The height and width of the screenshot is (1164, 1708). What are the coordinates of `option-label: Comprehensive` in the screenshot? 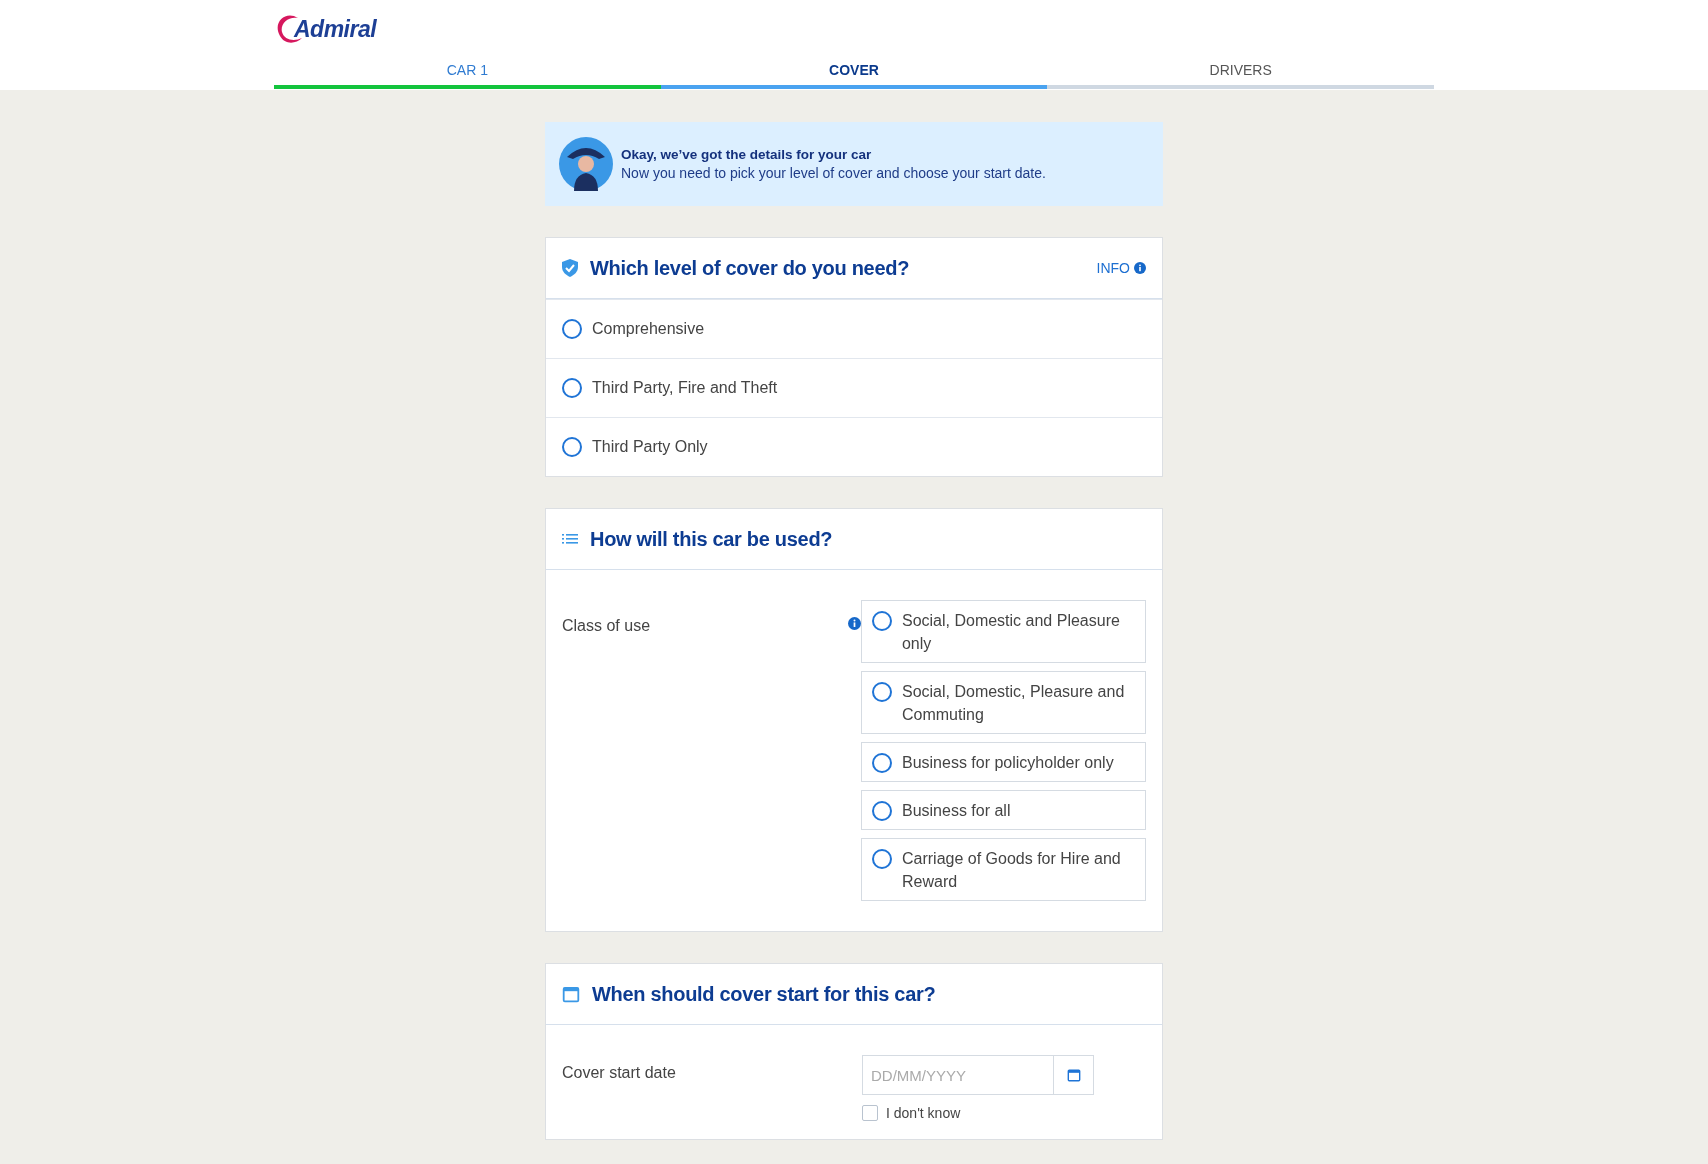 It's located at (648, 329).